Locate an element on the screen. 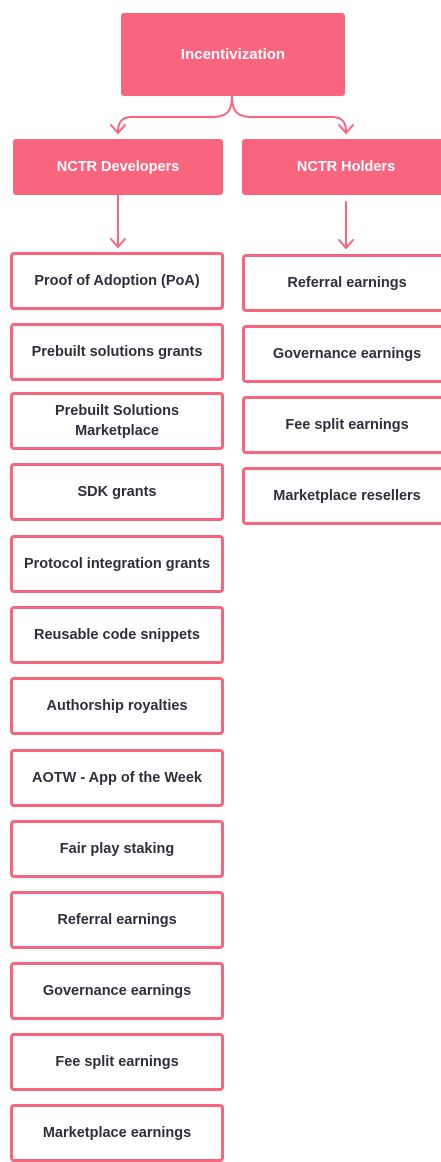  developers-item: AOTW - App of the Week is located at coordinates (117, 778).